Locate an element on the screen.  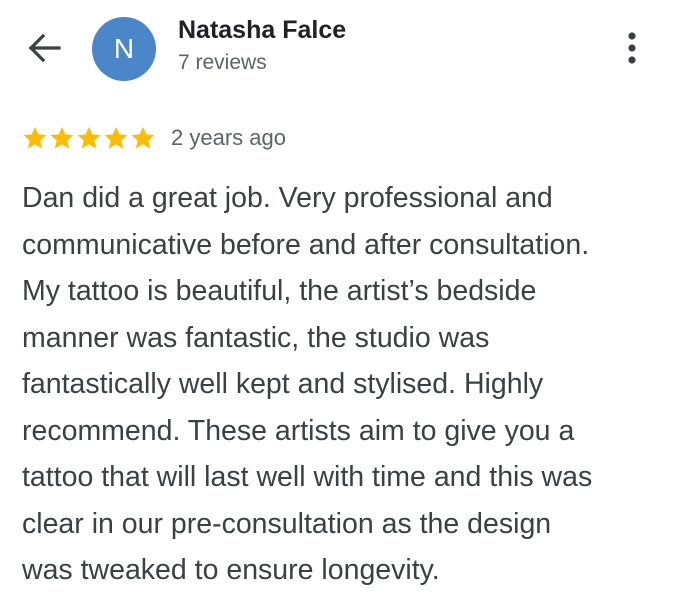
rating-row: 2 years ago is located at coordinates (154, 138).